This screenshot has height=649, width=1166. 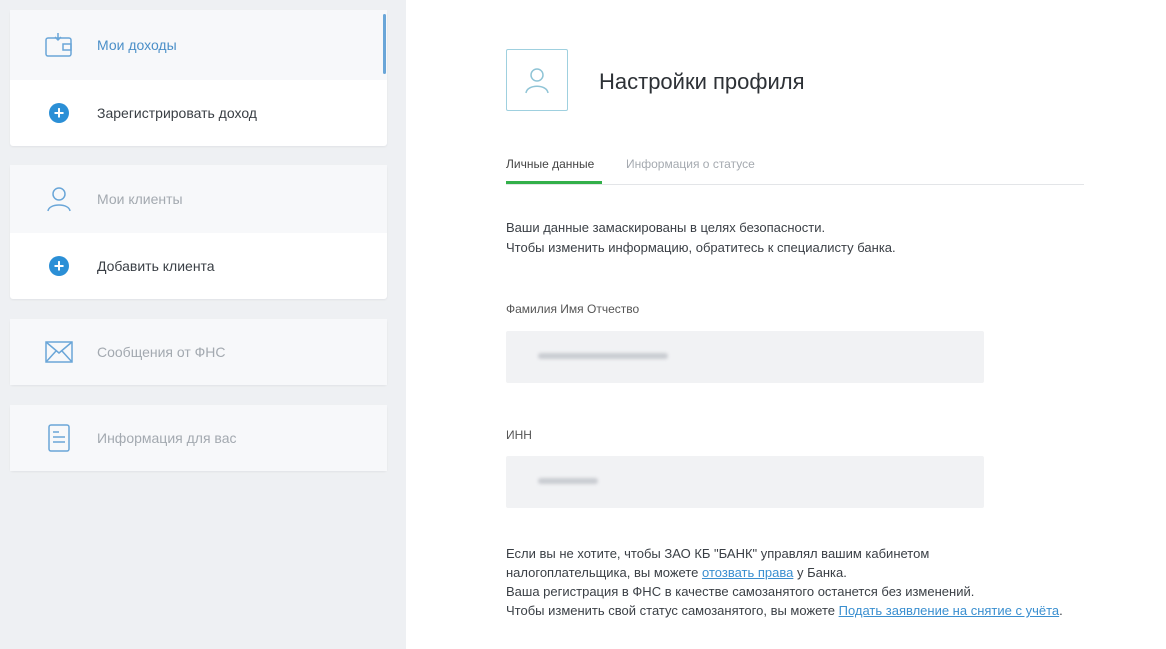 I want to click on page-title: Настройки профиля, so click(x=702, y=81).